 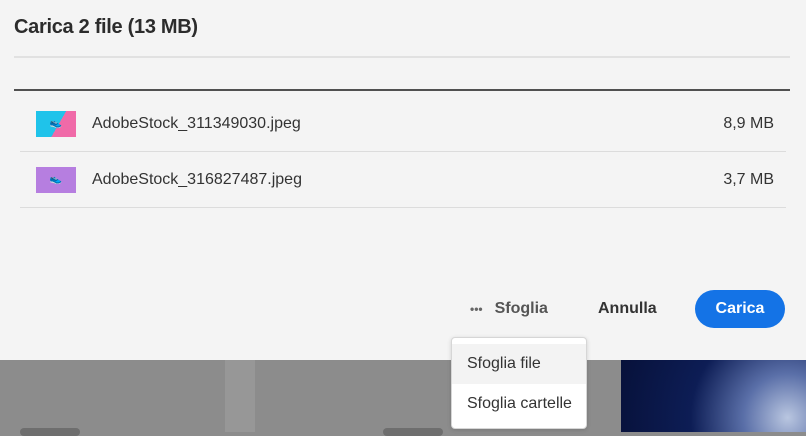 I want to click on background-image, so click(x=713, y=396).